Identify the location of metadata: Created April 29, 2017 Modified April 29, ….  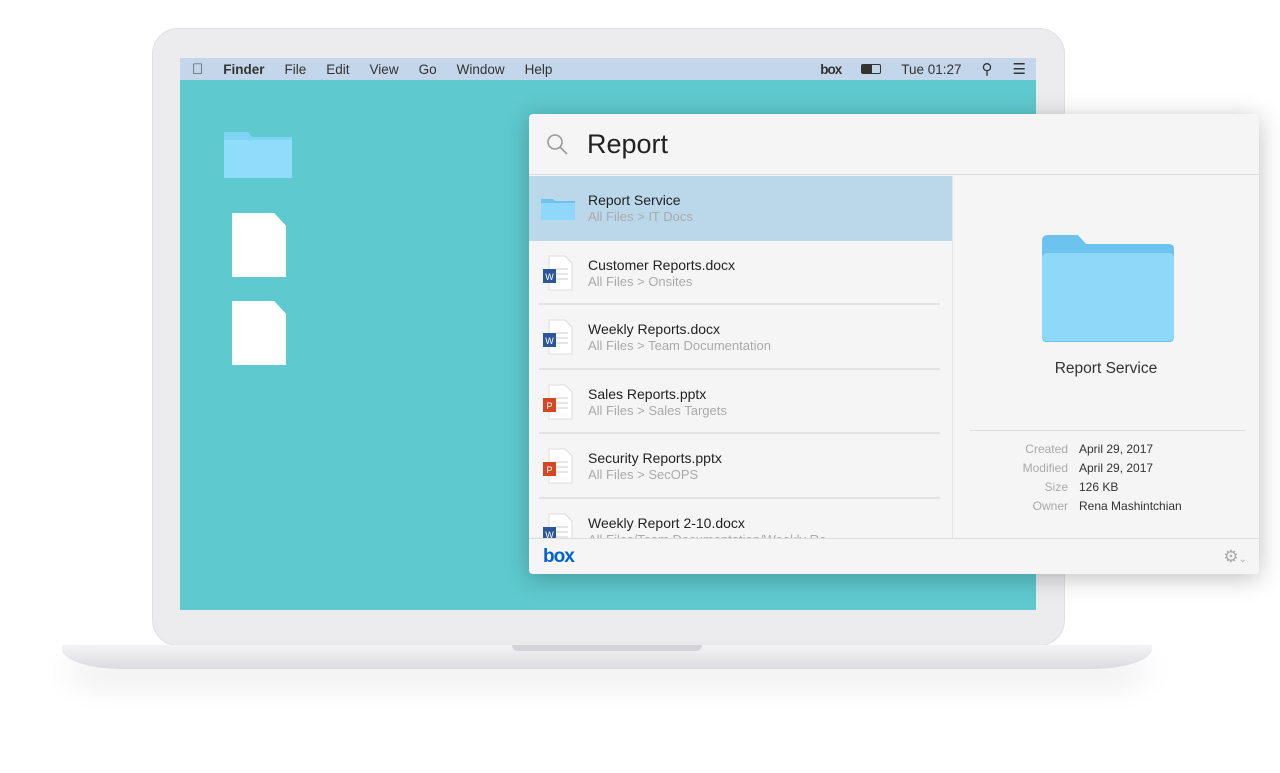
(1106, 480).